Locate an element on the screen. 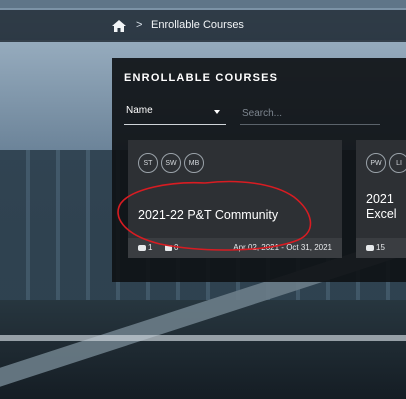 Image resolution: width=406 pixels, height=399 pixels. course-footer: 15 is located at coordinates (381, 248).